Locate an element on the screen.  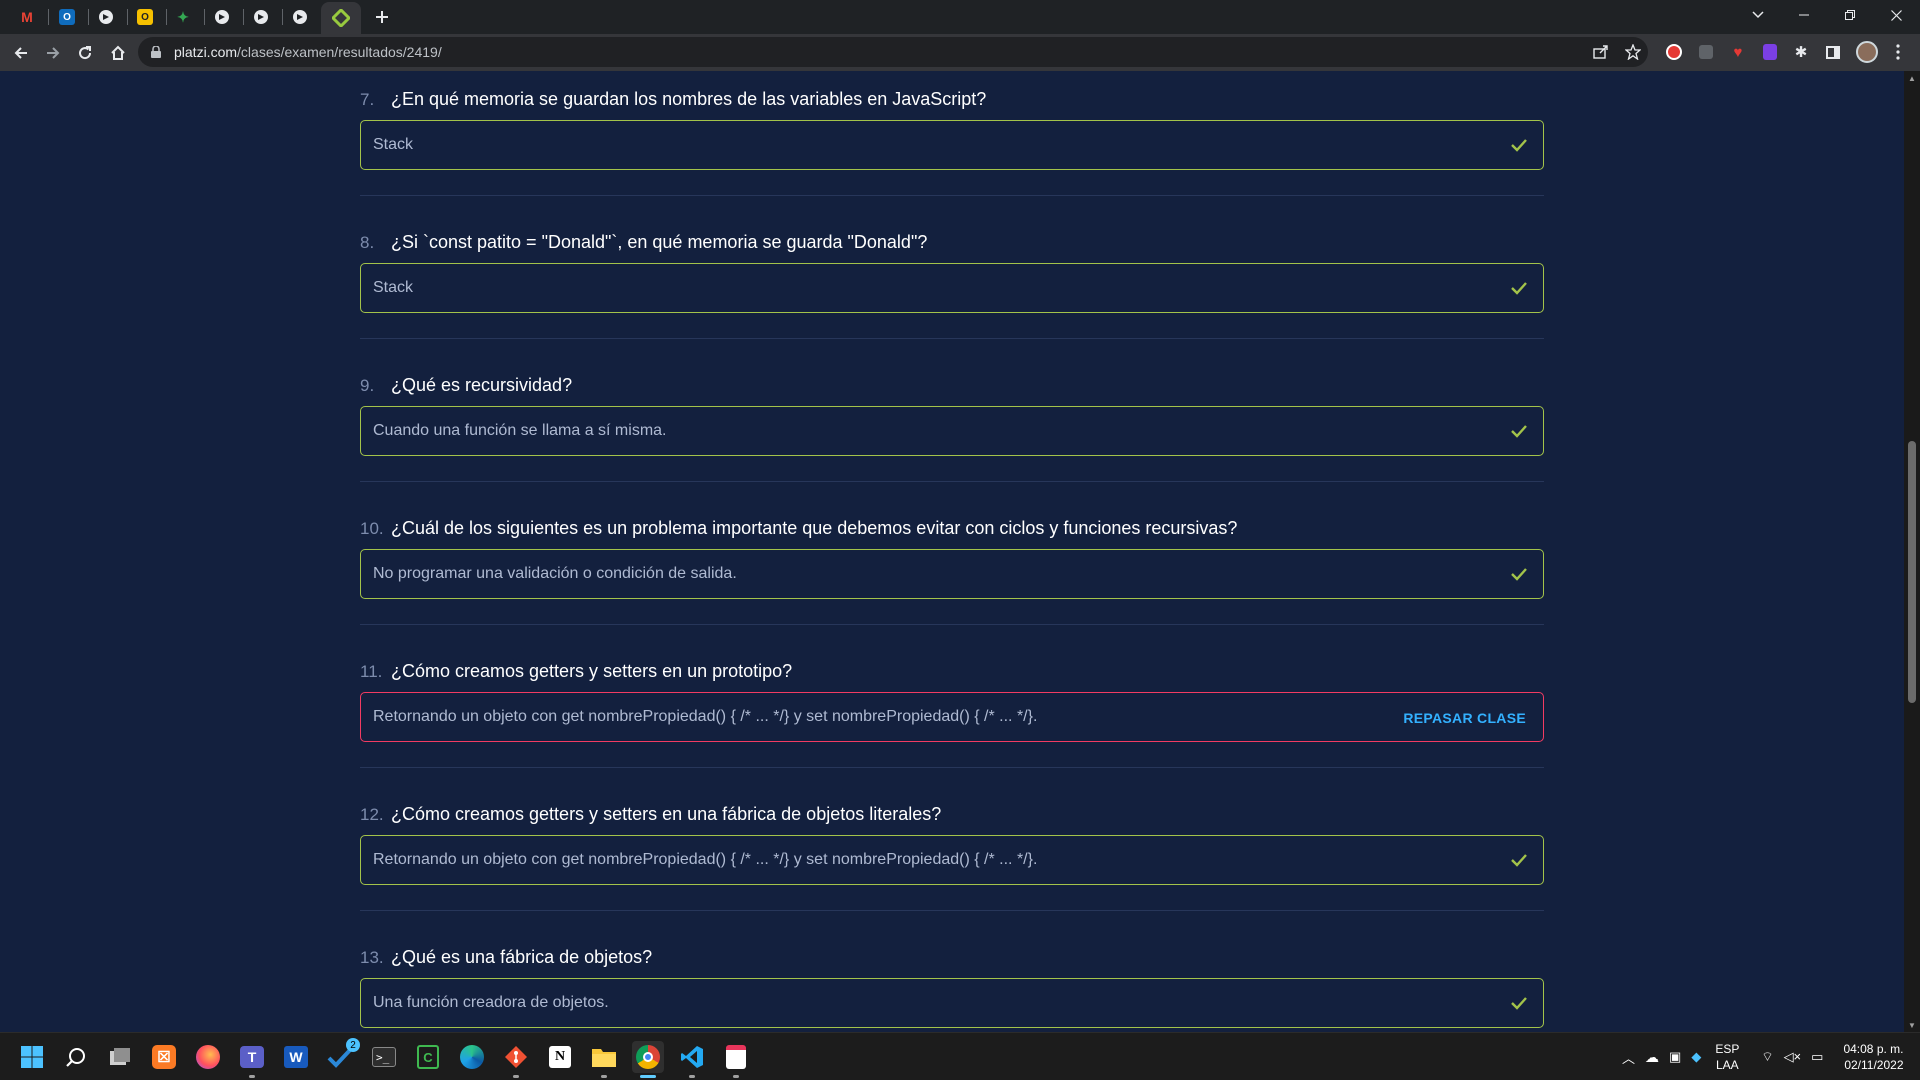
home-button is located at coordinates (118, 53).